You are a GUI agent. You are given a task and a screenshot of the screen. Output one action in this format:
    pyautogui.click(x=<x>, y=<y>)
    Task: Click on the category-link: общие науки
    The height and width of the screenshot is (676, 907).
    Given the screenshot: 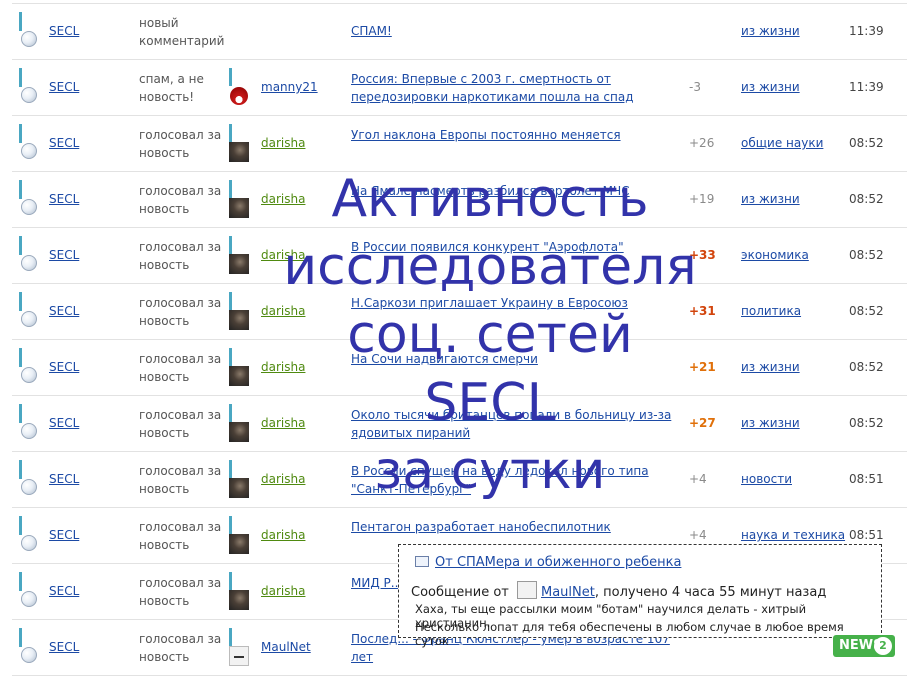 What is the action you would take?
    pyautogui.click(x=782, y=143)
    